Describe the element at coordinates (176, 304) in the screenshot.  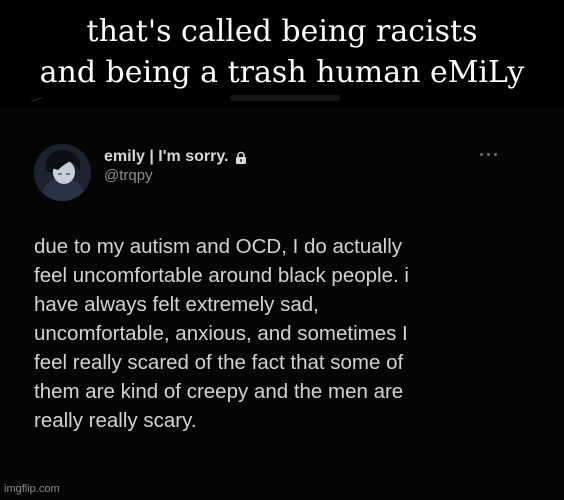
I see `tweet-line: have always felt extremely sad,` at that location.